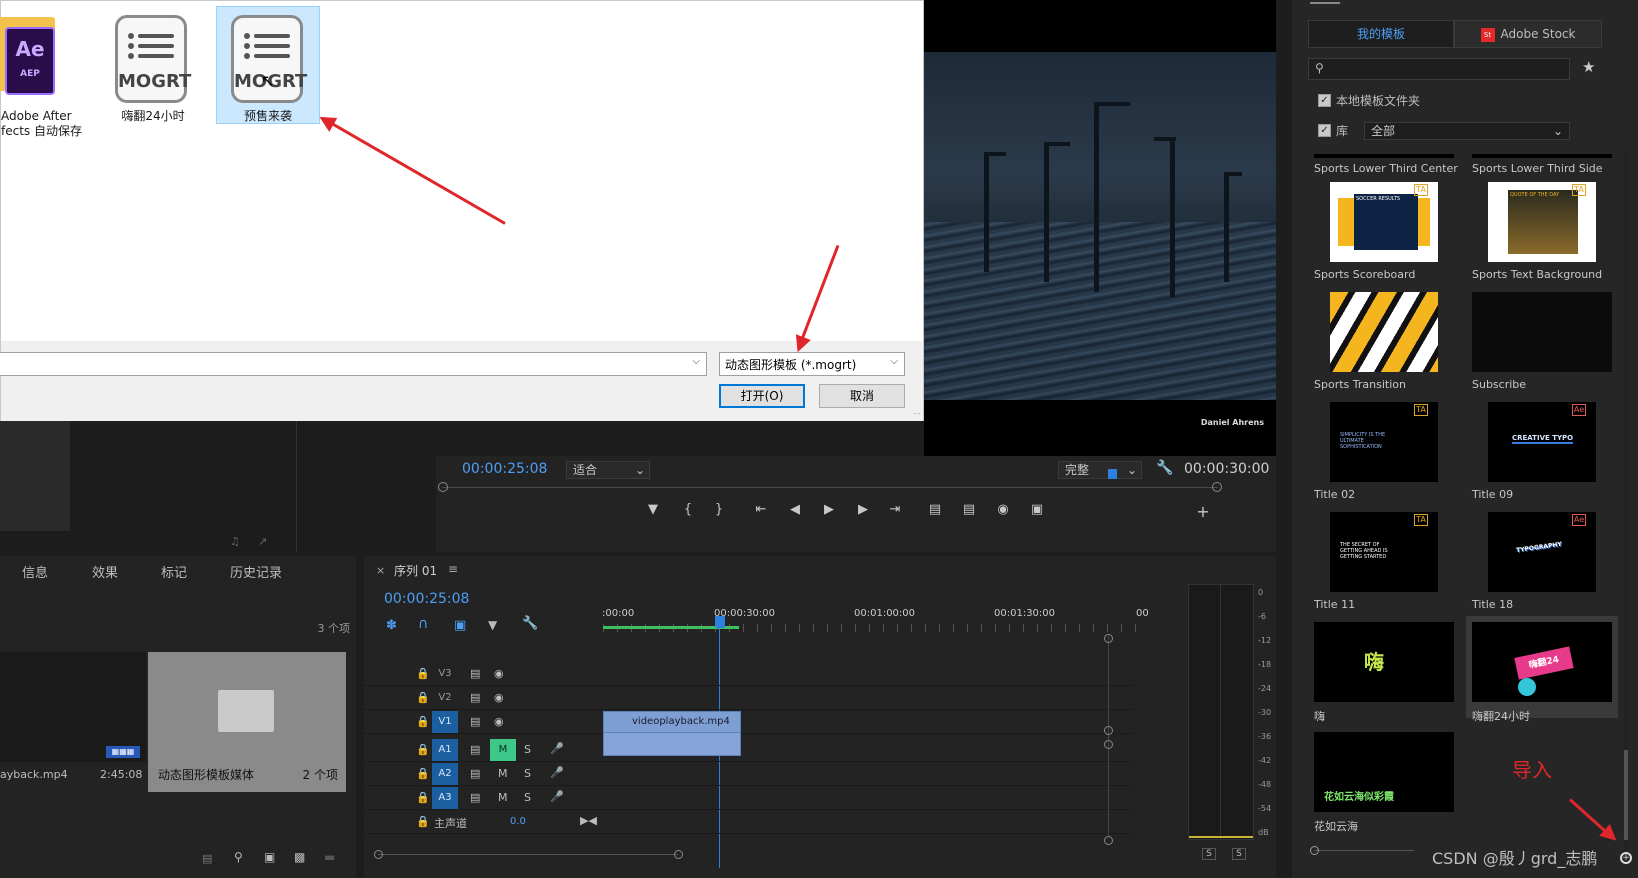 Image resolution: width=1638 pixels, height=878 pixels. Describe the element at coordinates (917, 413) in the screenshot. I see `resize-grip-icon: ⋯` at that location.